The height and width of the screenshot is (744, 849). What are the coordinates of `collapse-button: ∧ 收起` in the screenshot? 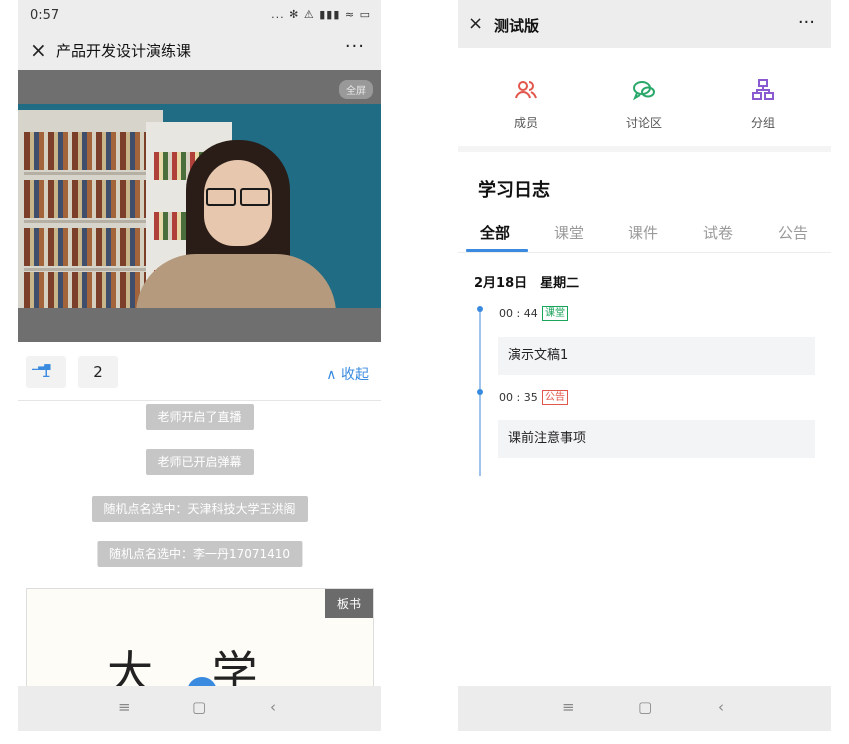 It's located at (347, 374).